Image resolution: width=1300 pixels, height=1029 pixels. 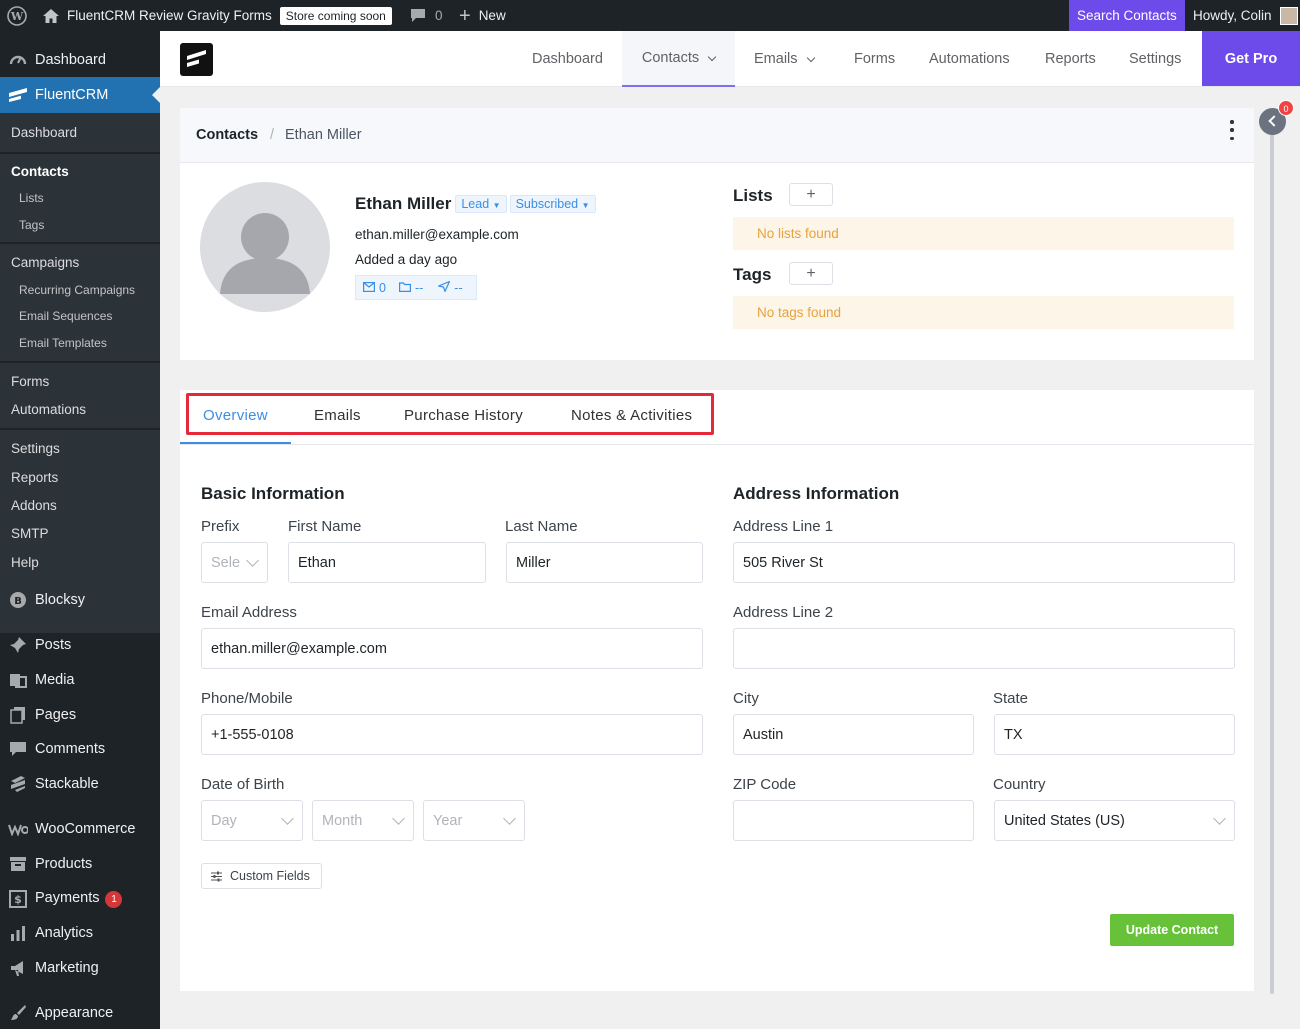 I want to click on submenu-email-sequences: Email Sequences, so click(x=65, y=316).